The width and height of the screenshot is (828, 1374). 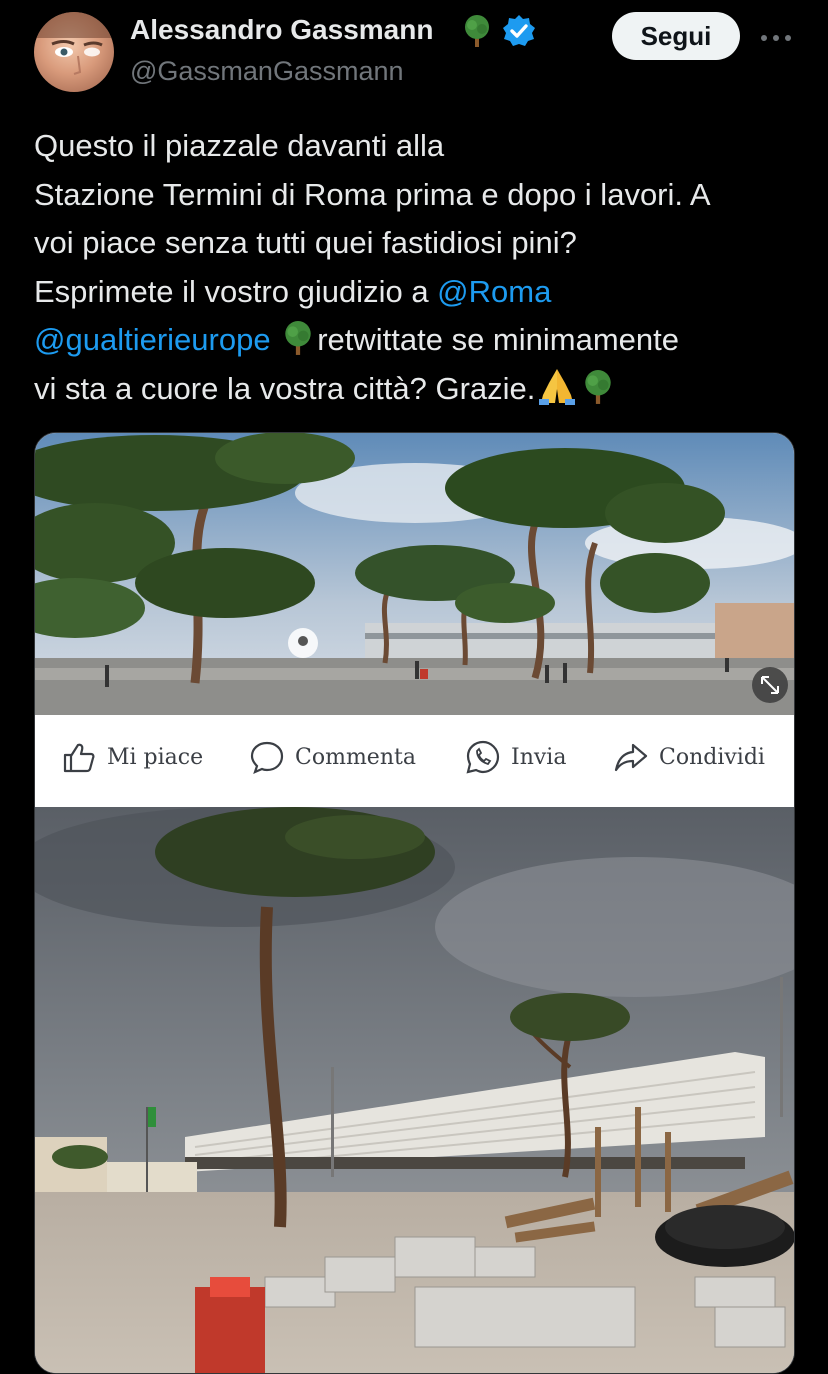 What do you see at coordinates (770, 685) in the screenshot?
I see `expand-icon` at bounding box center [770, 685].